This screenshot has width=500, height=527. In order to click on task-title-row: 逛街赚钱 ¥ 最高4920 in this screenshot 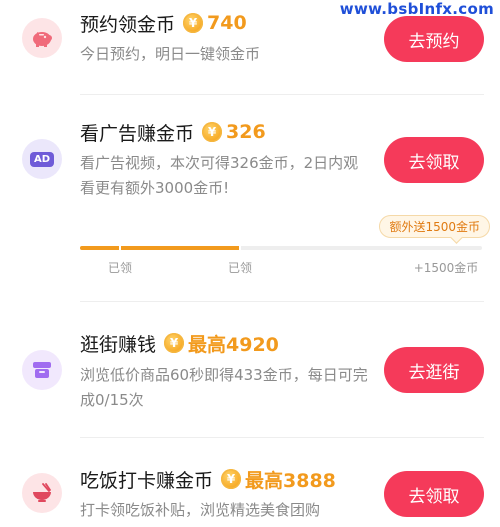, I will do `click(179, 343)`.